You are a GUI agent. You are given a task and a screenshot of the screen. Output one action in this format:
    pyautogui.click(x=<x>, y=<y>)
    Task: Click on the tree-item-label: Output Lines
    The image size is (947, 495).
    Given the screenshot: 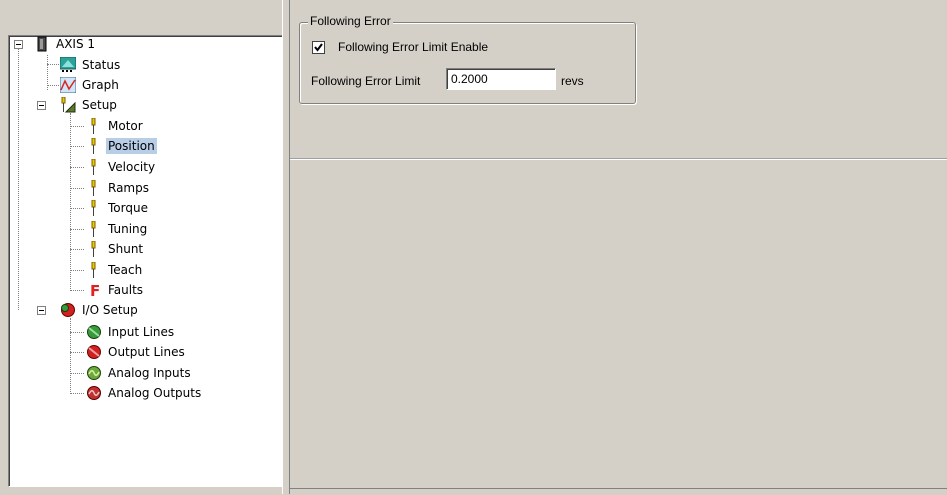 What is the action you would take?
    pyautogui.click(x=146, y=352)
    